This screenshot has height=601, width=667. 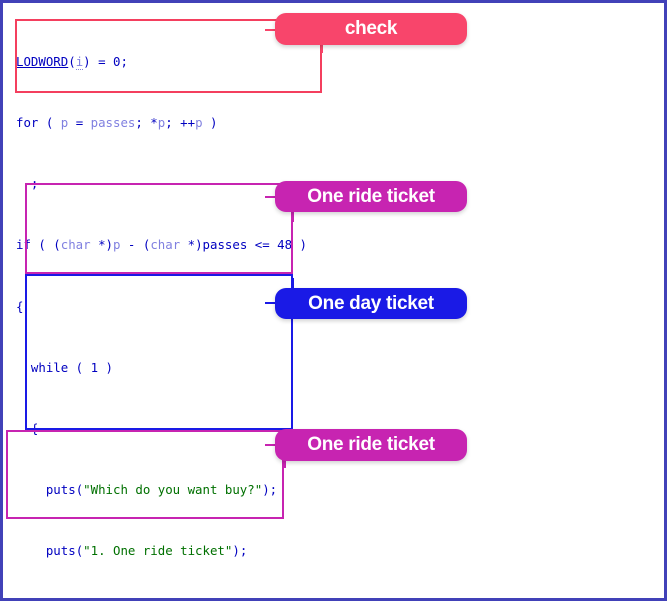 What do you see at coordinates (72, 61) in the screenshot?
I see `code-line: LODWORD(i) = 0;` at bounding box center [72, 61].